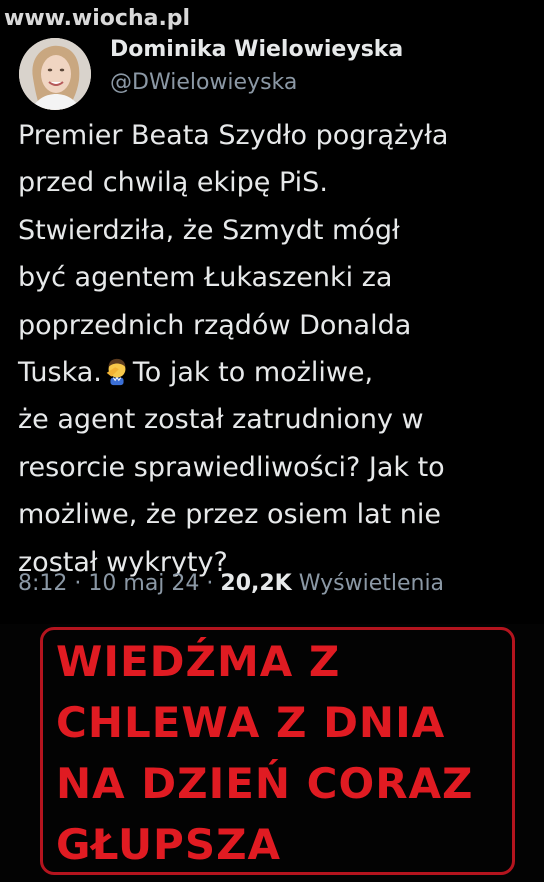 The width and height of the screenshot is (544, 882). I want to click on tweet-line: Tuska. To jak to możliwe,, so click(273, 372).